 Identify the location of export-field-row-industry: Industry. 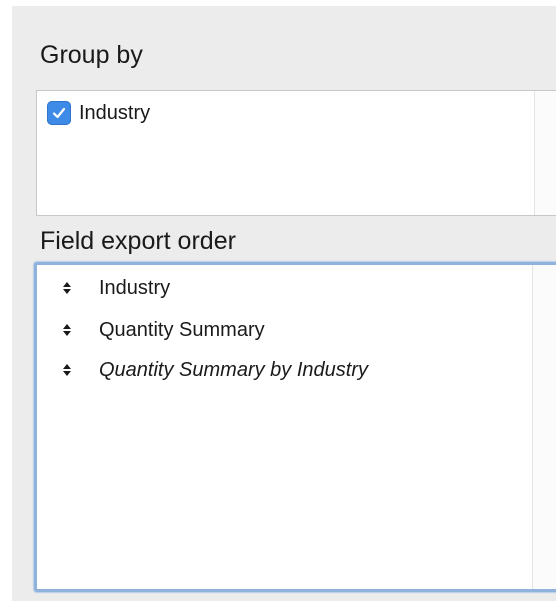
(115, 288).